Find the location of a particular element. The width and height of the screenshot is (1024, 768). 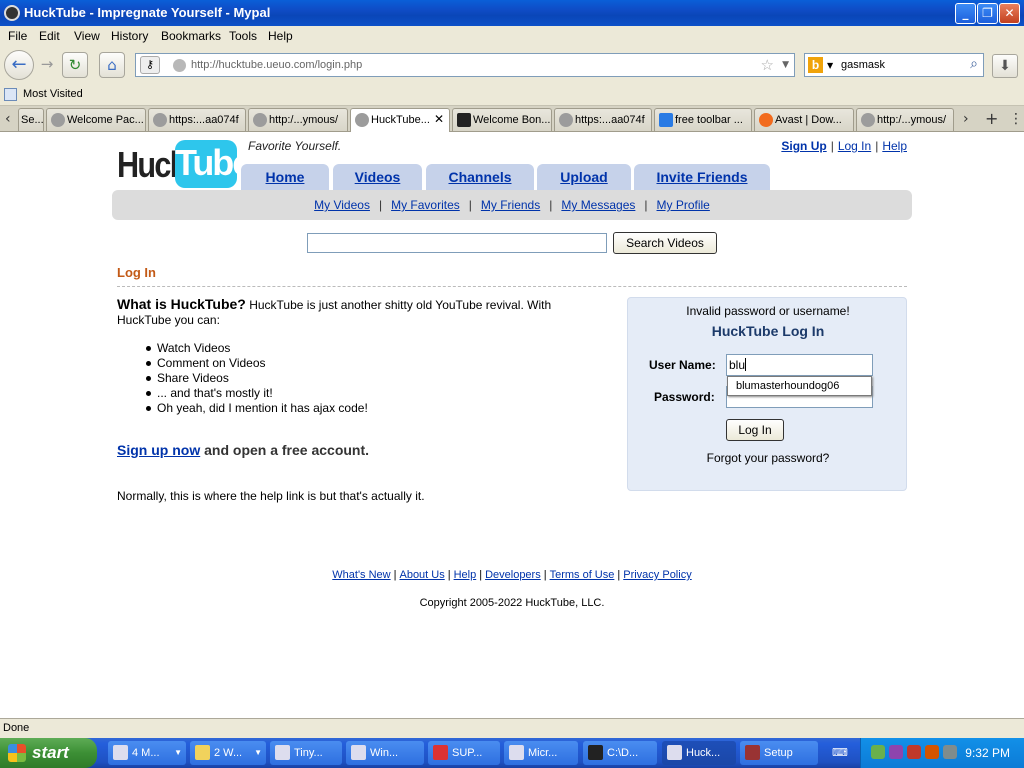

top-links: Sign Up | Log In | Help is located at coordinates (844, 146).